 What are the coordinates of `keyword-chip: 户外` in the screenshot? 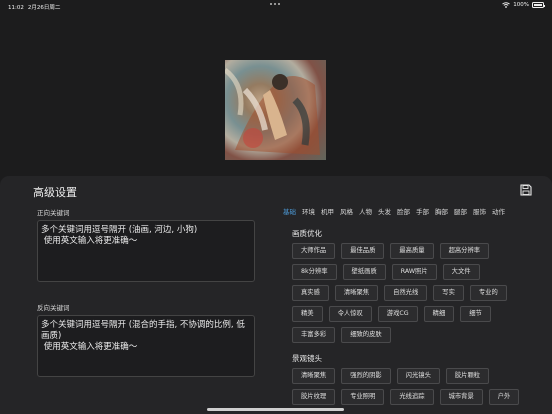 It's located at (504, 397).